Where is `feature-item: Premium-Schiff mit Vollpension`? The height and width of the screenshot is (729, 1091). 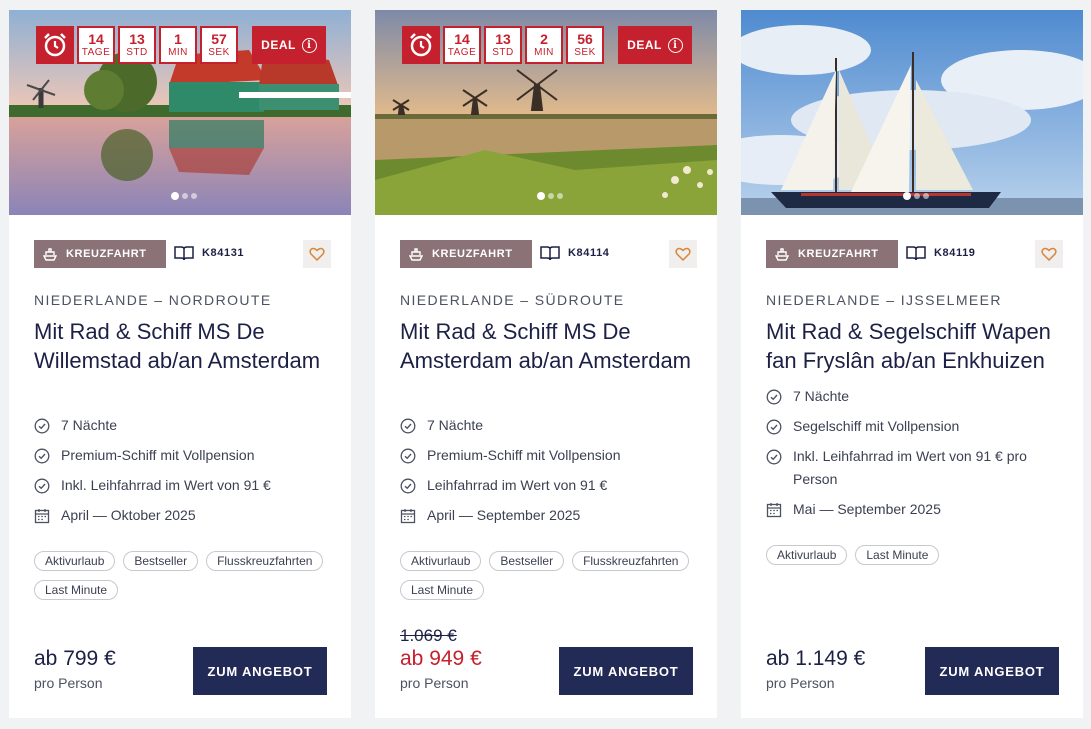
feature-item: Premium-Schiff mit Vollpension is located at coordinates (550, 455).